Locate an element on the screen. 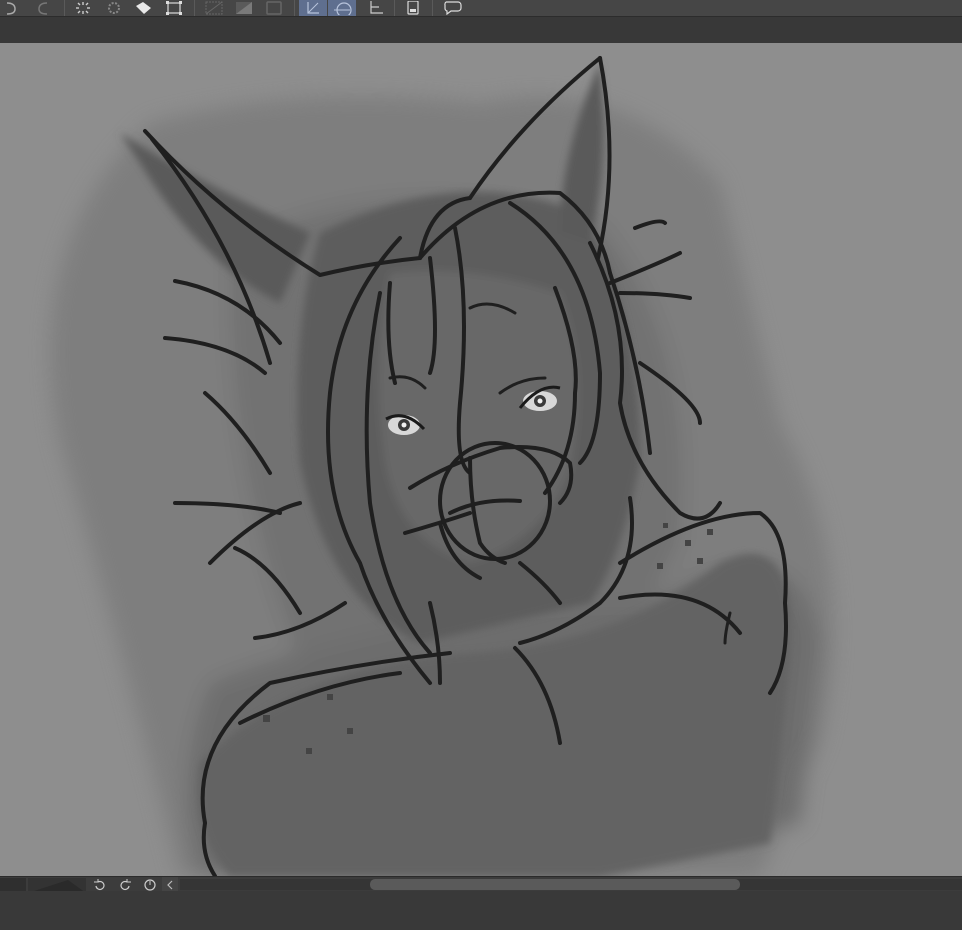 Image resolution: width=962 pixels, height=930 pixels. clear-selection-button is located at coordinates (214, 8).